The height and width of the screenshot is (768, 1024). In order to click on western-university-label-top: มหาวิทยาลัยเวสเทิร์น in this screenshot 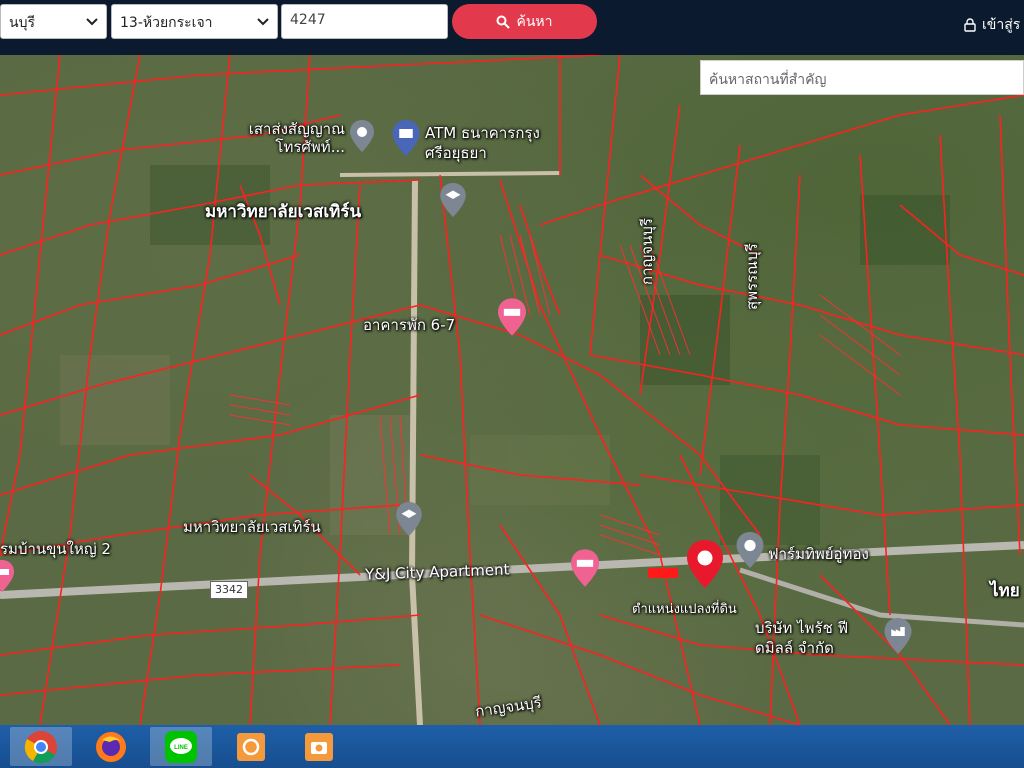, I will do `click(283, 212)`.